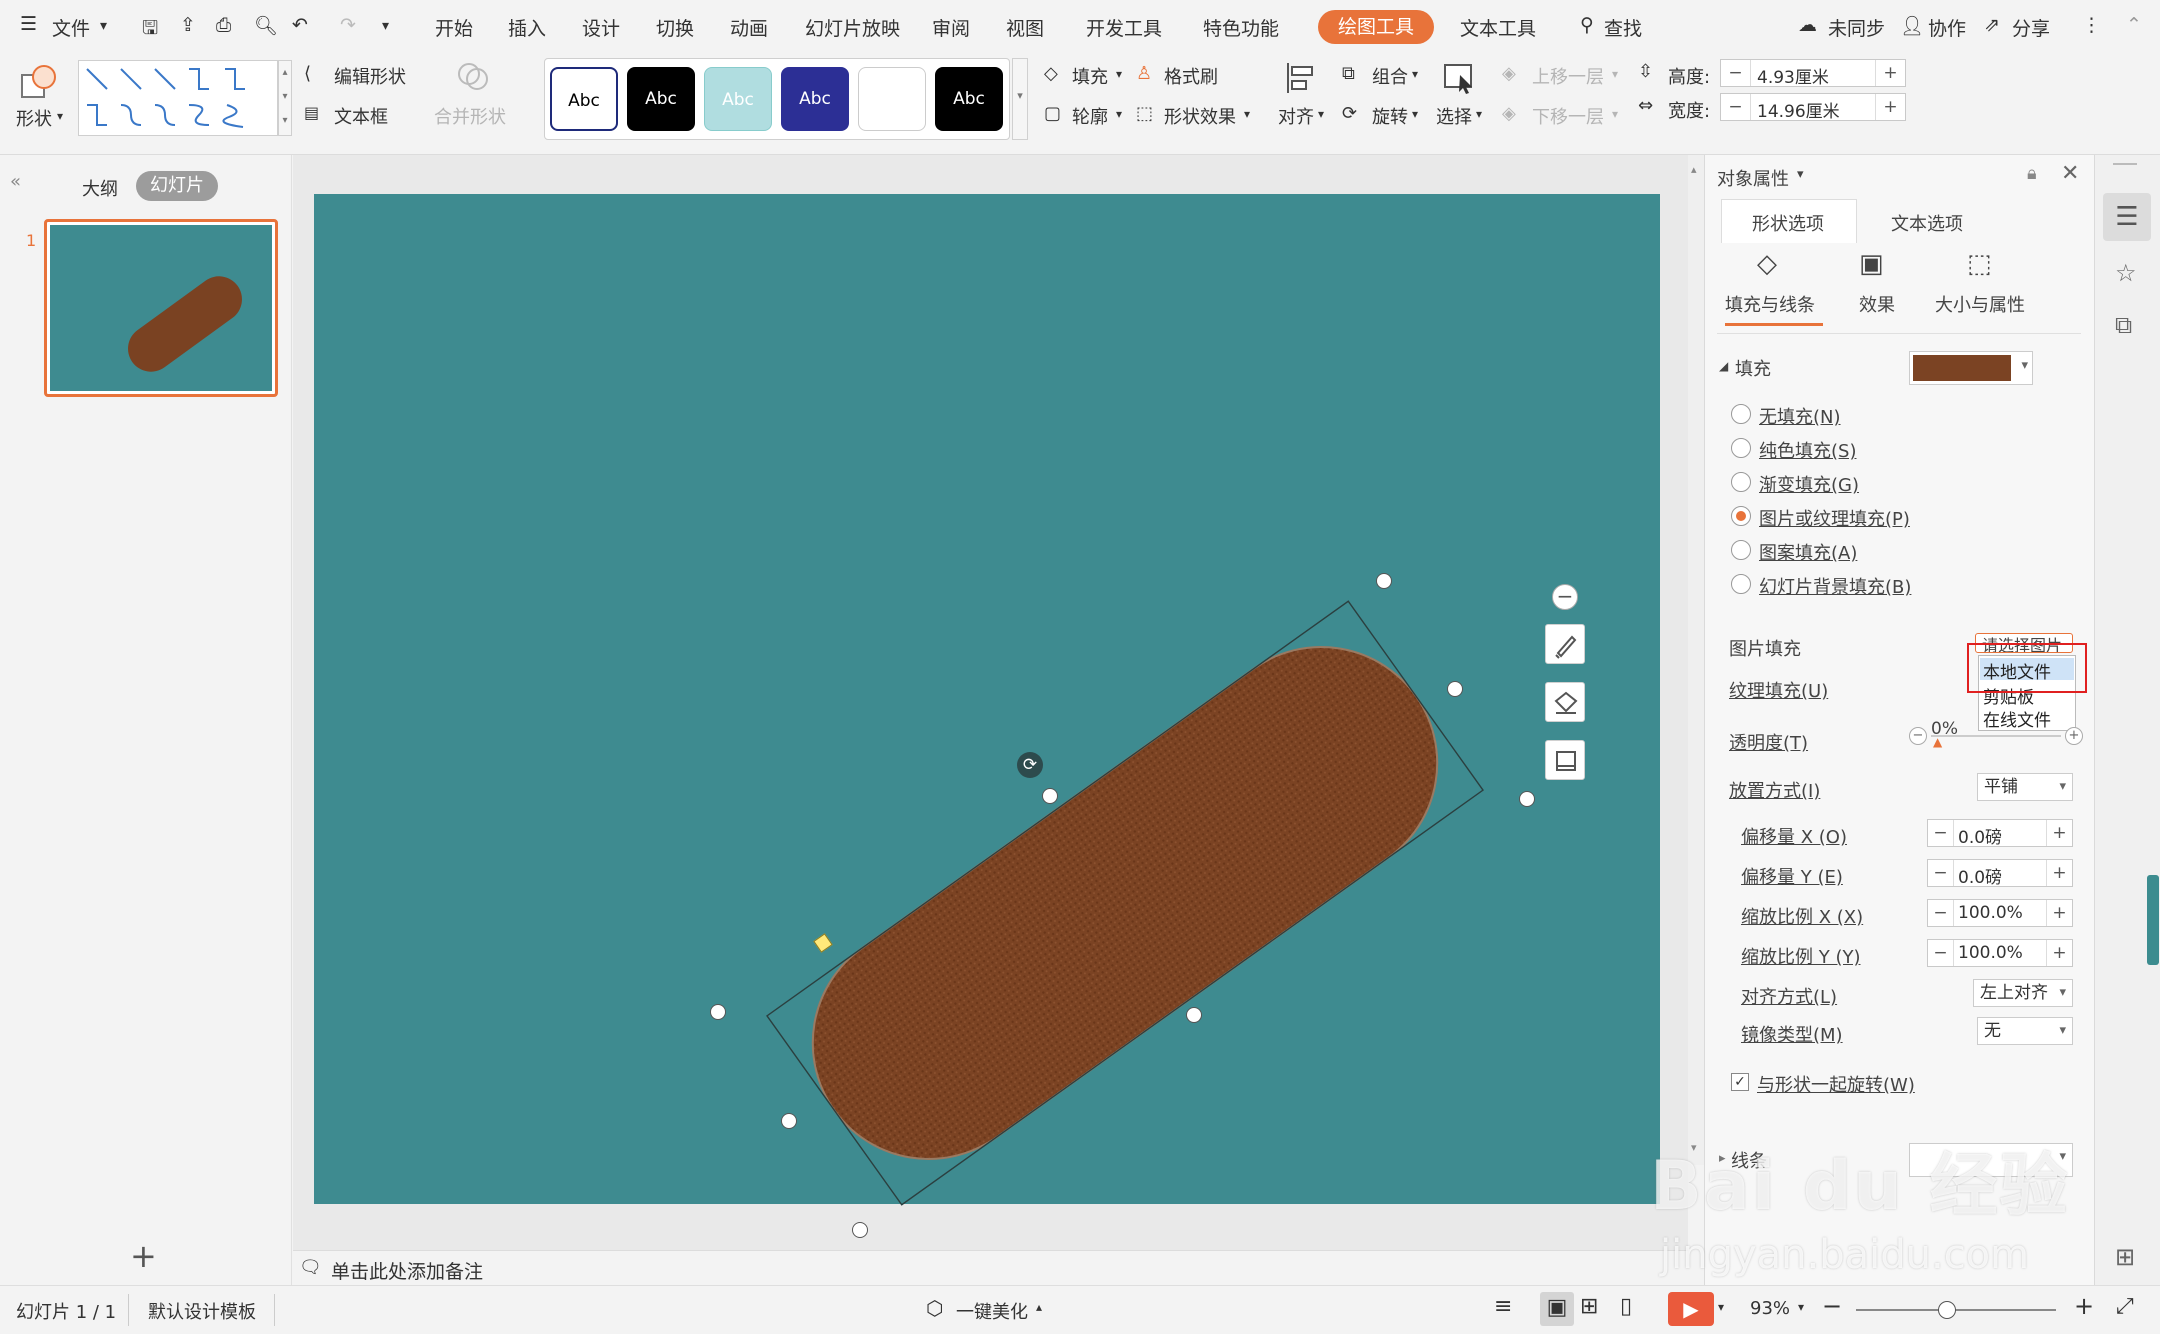 Image resolution: width=2160 pixels, height=1334 pixels. What do you see at coordinates (310, 1267) in the screenshot?
I see `notes-icon: 🗨︎` at bounding box center [310, 1267].